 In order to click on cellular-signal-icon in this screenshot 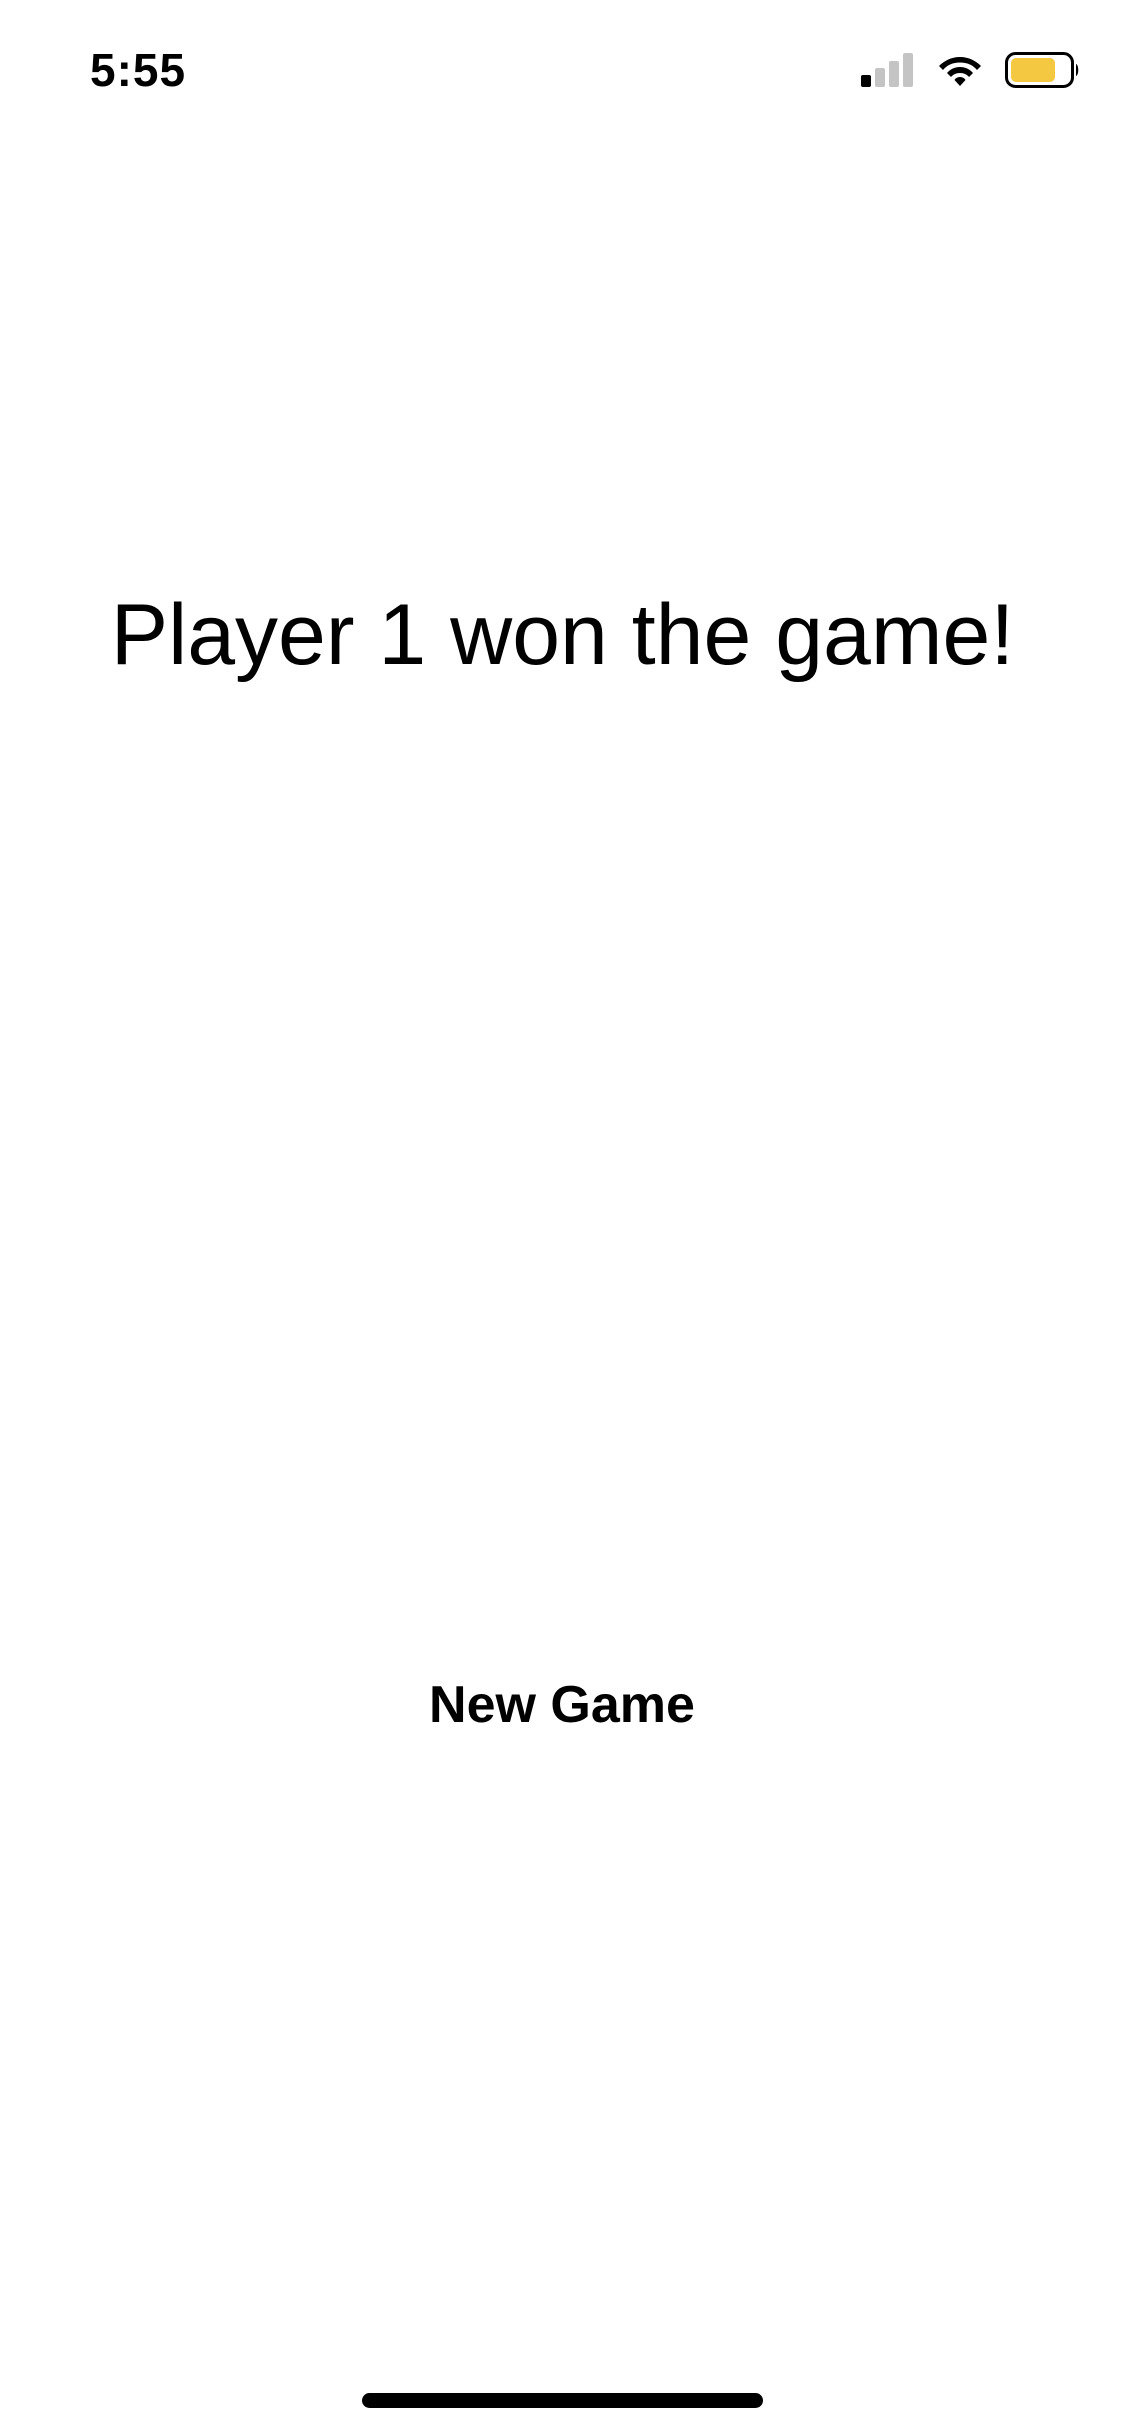, I will do `click(887, 70)`.